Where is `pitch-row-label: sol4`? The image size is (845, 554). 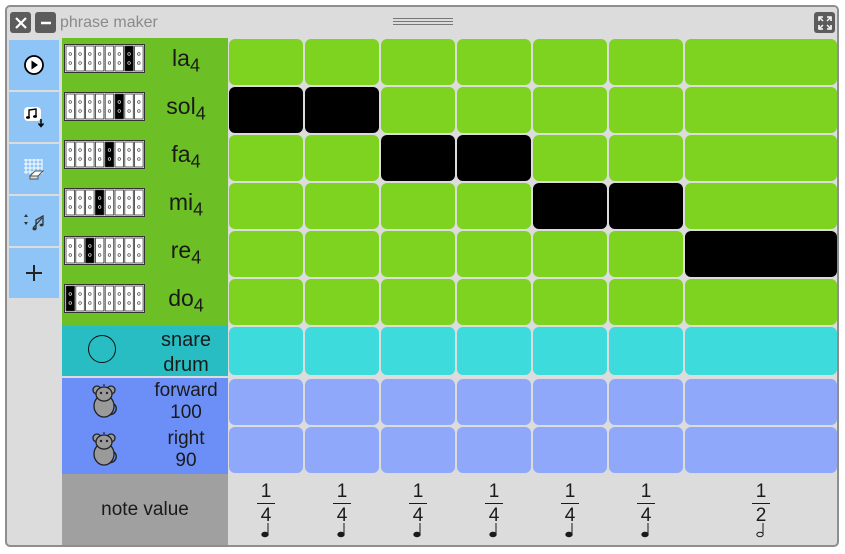
pitch-row-label: sol4 is located at coordinates (145, 110).